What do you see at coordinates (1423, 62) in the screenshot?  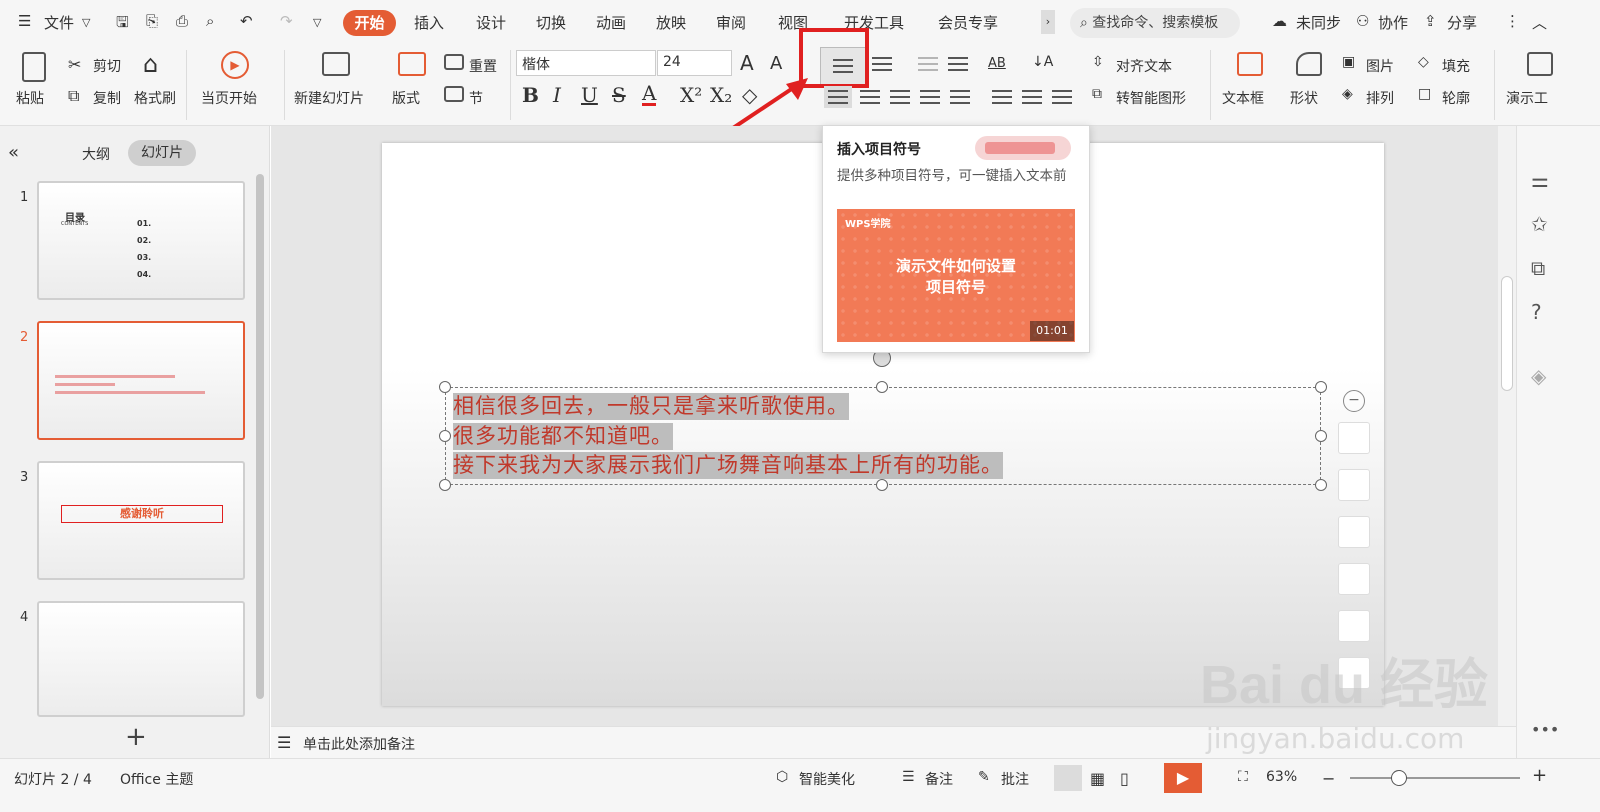 I see `fill-icon: ◇` at bounding box center [1423, 62].